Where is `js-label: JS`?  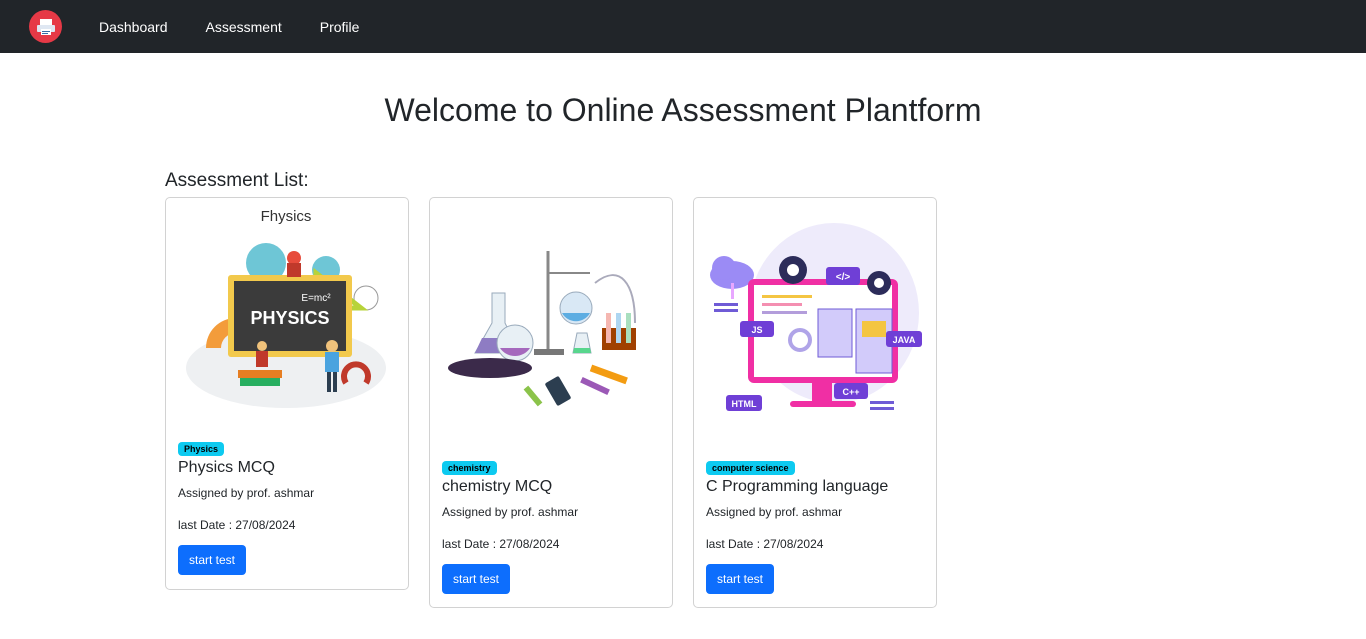 js-label: JS is located at coordinates (756, 330).